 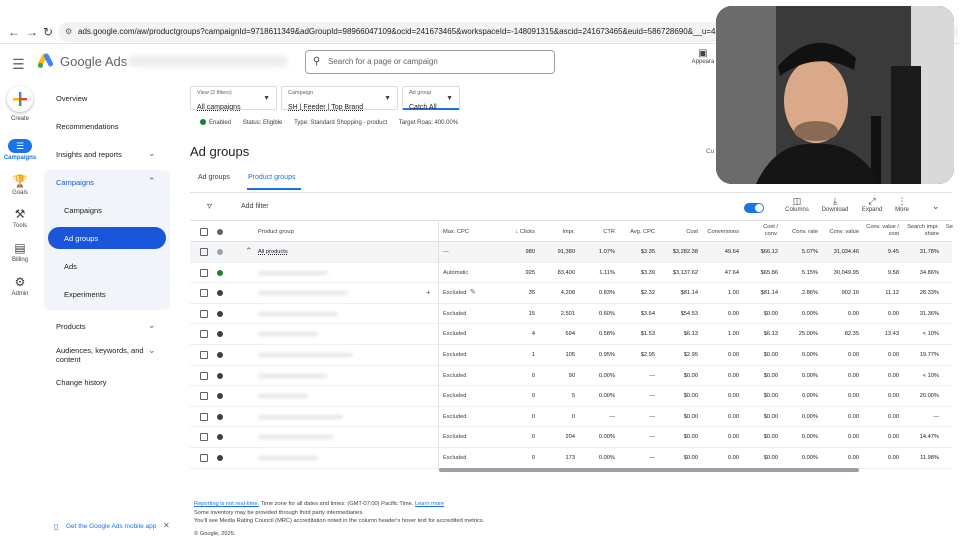 I want to click on rail-goals: 🏆 Goals, so click(x=20, y=185).